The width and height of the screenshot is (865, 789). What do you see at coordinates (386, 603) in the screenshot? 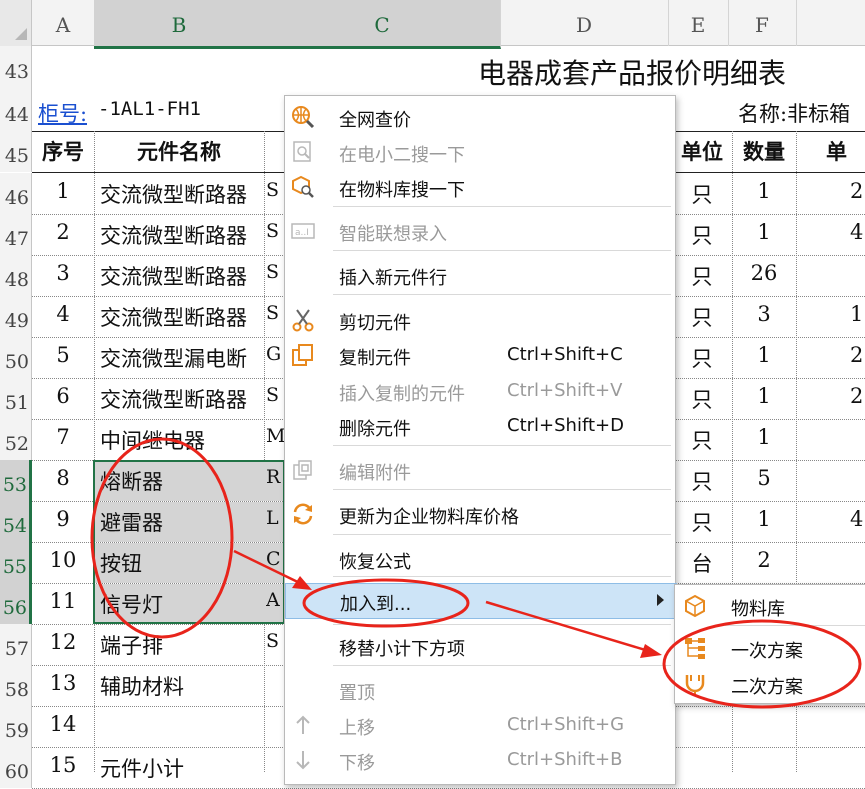
I see `annotation-circle-add-to` at bounding box center [386, 603].